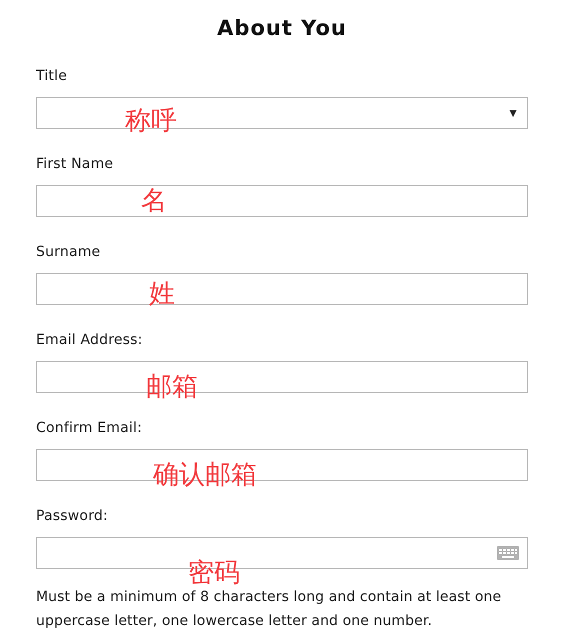 This screenshot has height=629, width=576. What do you see at coordinates (162, 294) in the screenshot?
I see `annotation-text: 姓` at bounding box center [162, 294].